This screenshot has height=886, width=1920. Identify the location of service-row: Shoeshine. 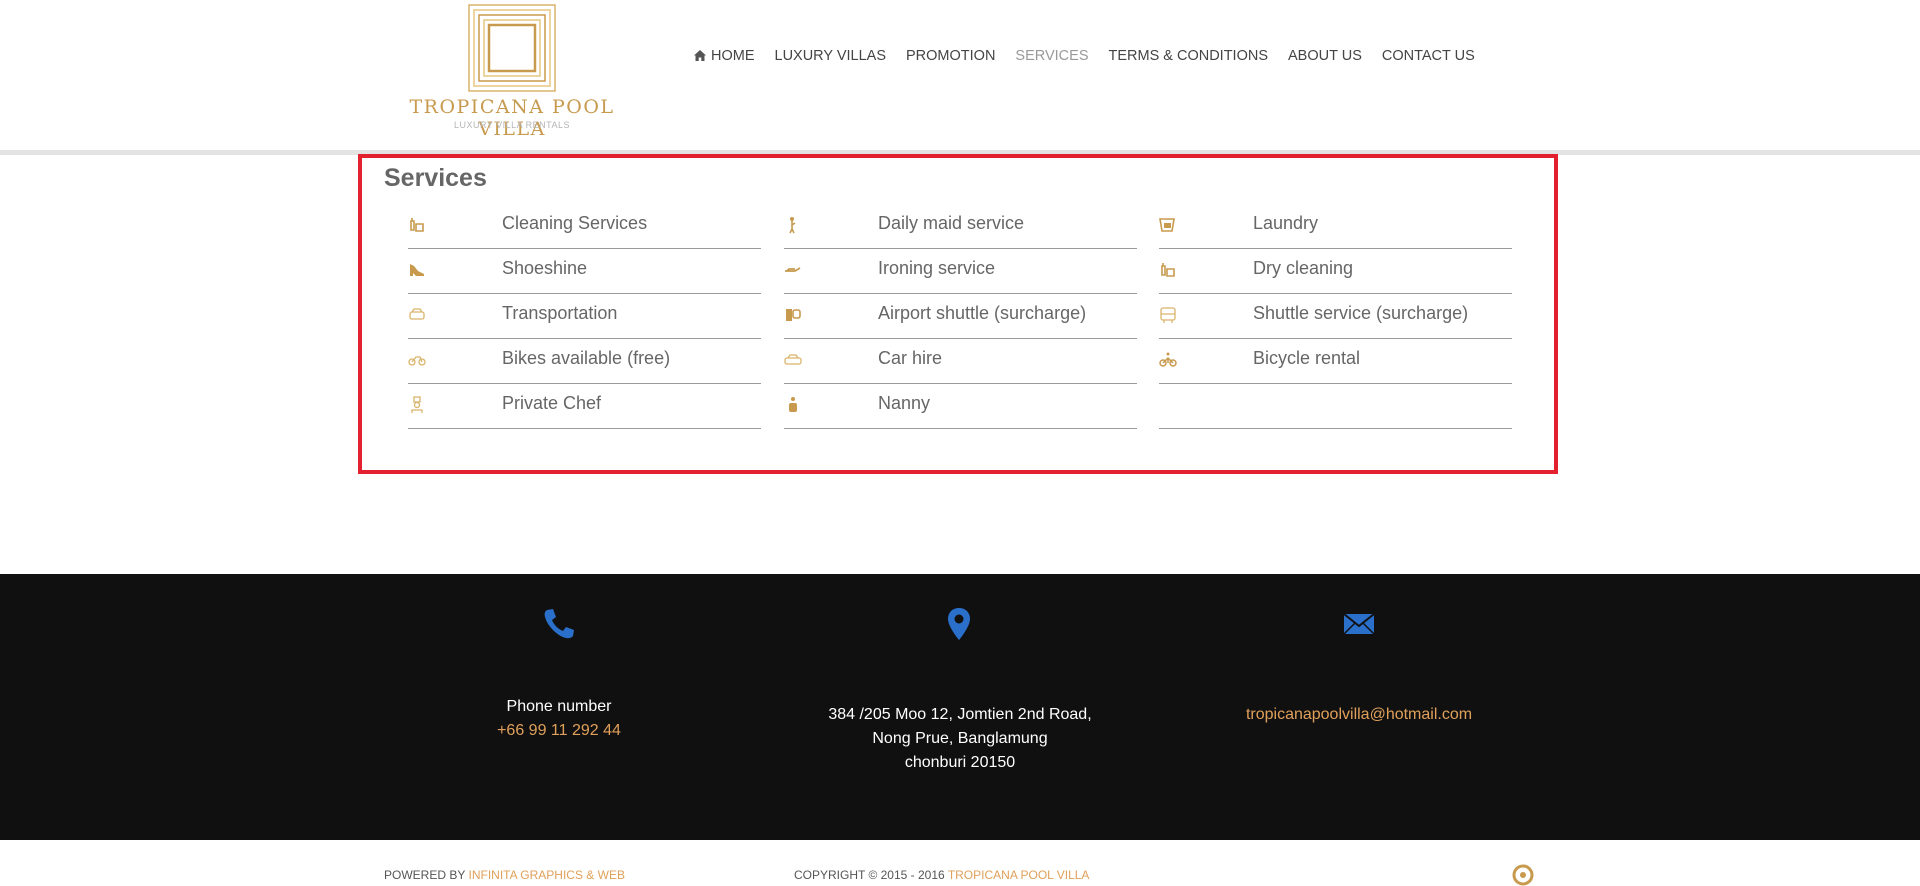
(584, 271).